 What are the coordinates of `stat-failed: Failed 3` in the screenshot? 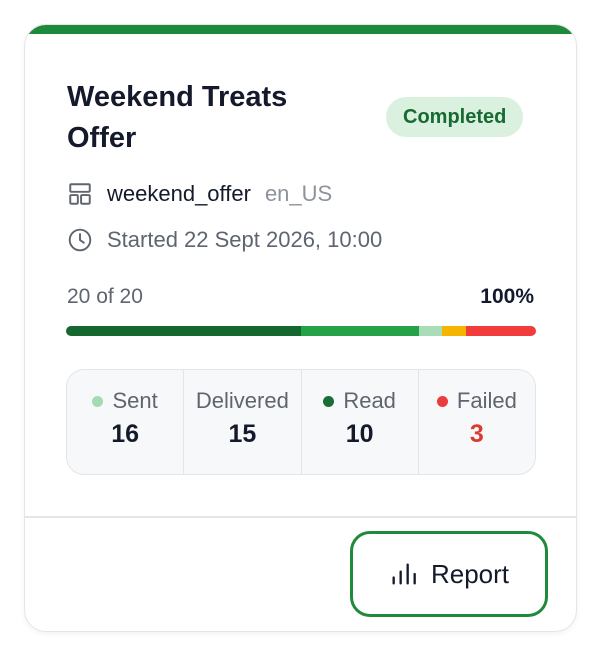 It's located at (477, 422).